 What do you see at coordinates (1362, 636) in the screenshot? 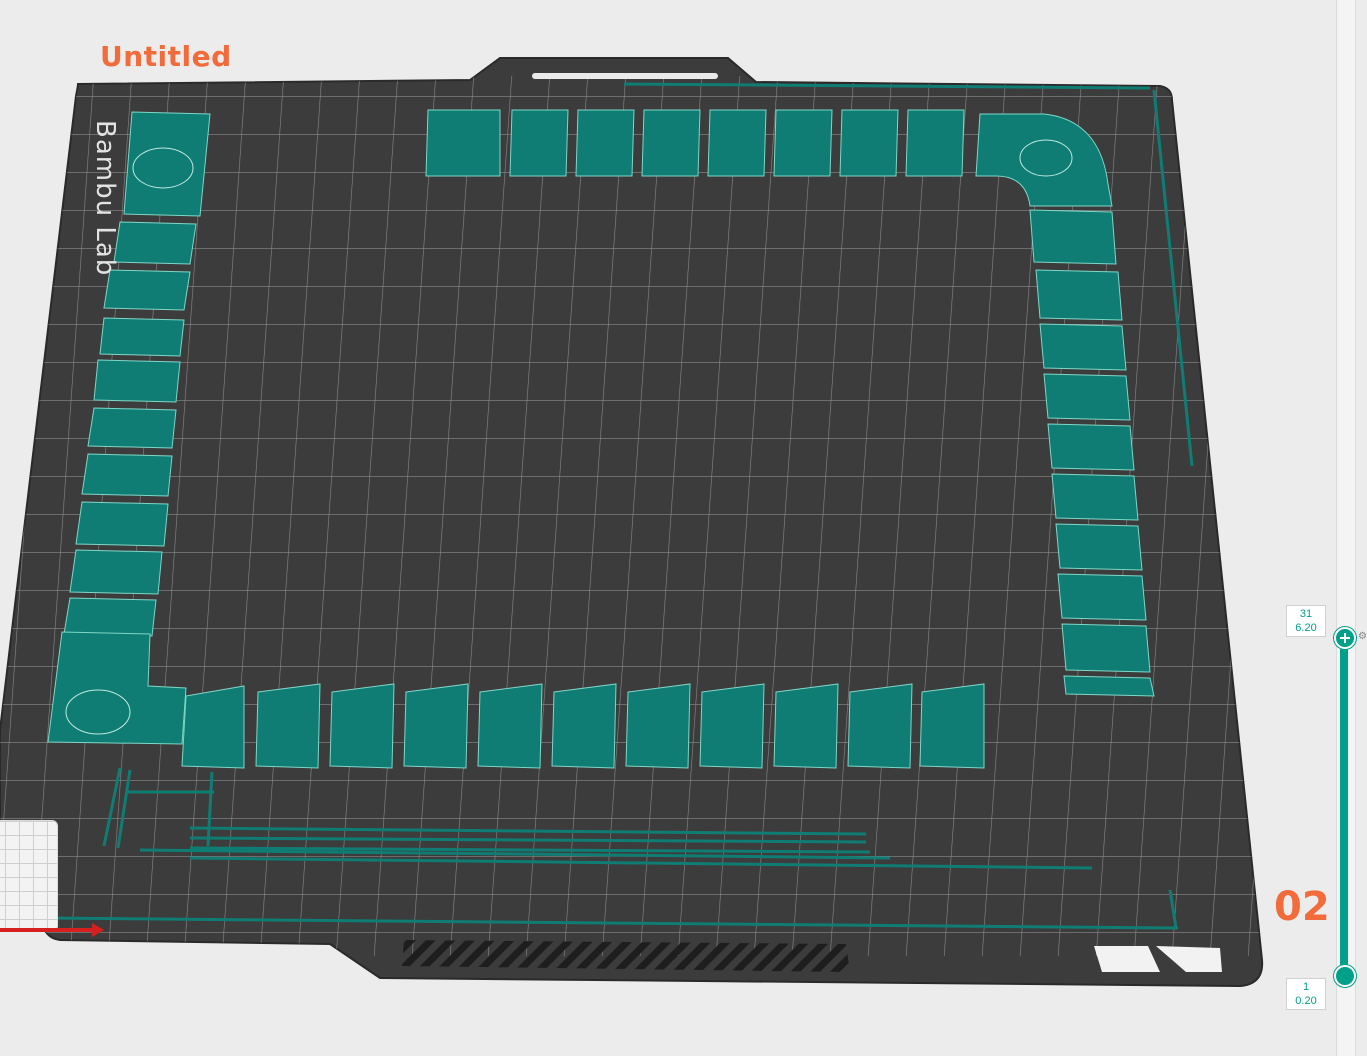
I see `gear-icon: ⚙` at bounding box center [1362, 636].